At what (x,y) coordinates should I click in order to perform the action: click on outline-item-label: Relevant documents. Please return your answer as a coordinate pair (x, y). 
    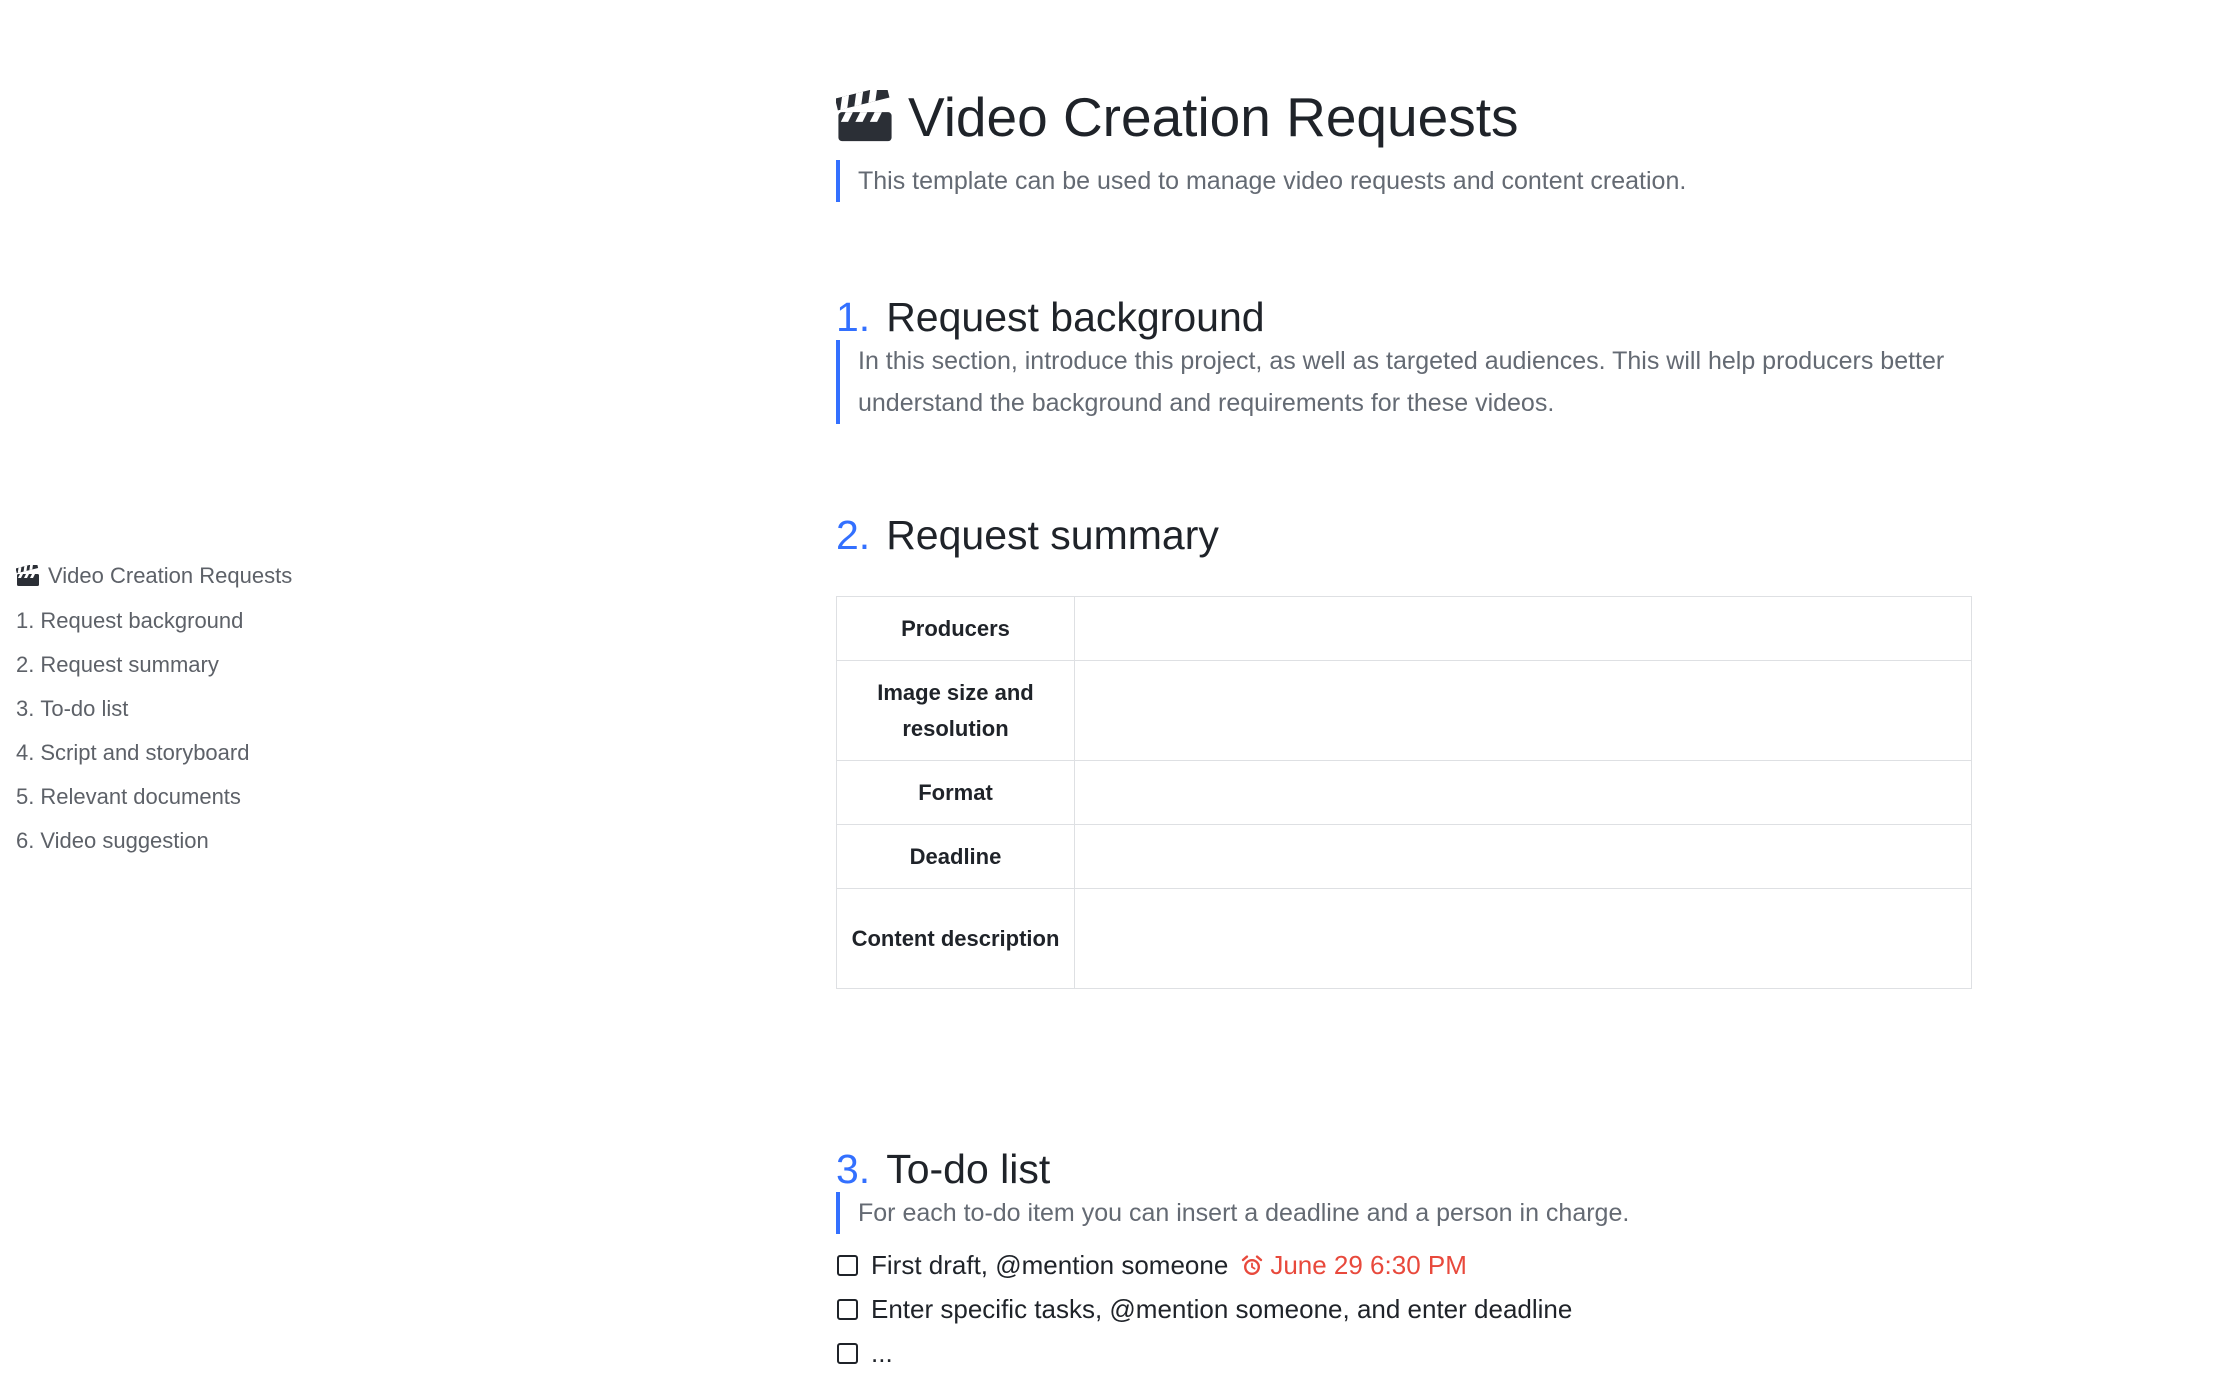
    Looking at the image, I should click on (140, 796).